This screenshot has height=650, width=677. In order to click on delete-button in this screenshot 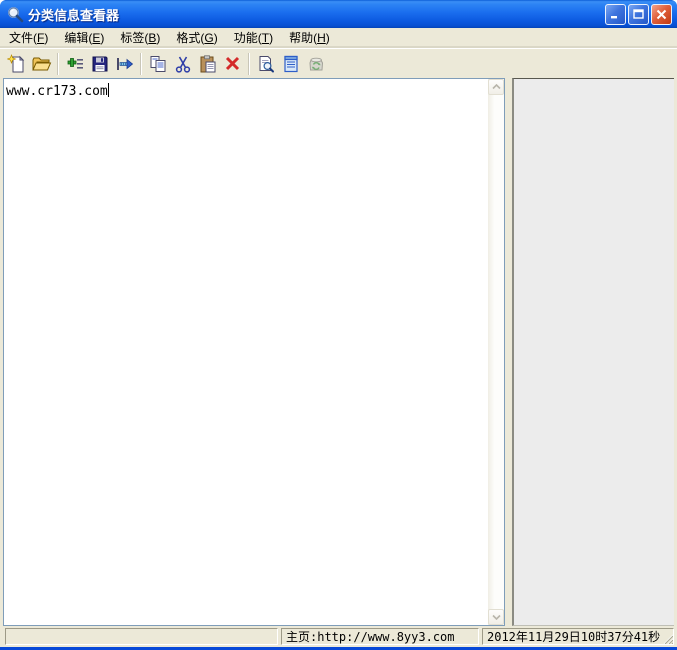, I will do `click(232, 63)`.